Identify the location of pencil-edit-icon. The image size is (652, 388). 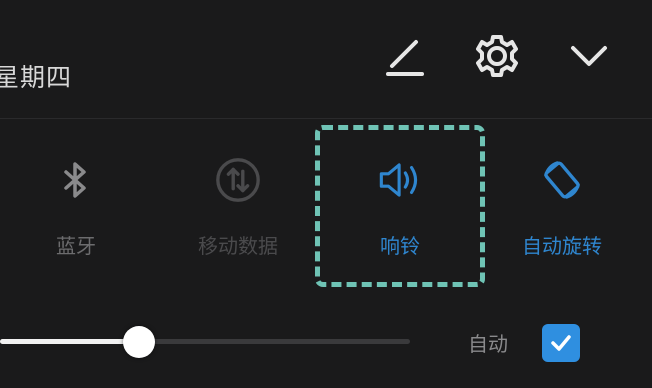
(405, 58).